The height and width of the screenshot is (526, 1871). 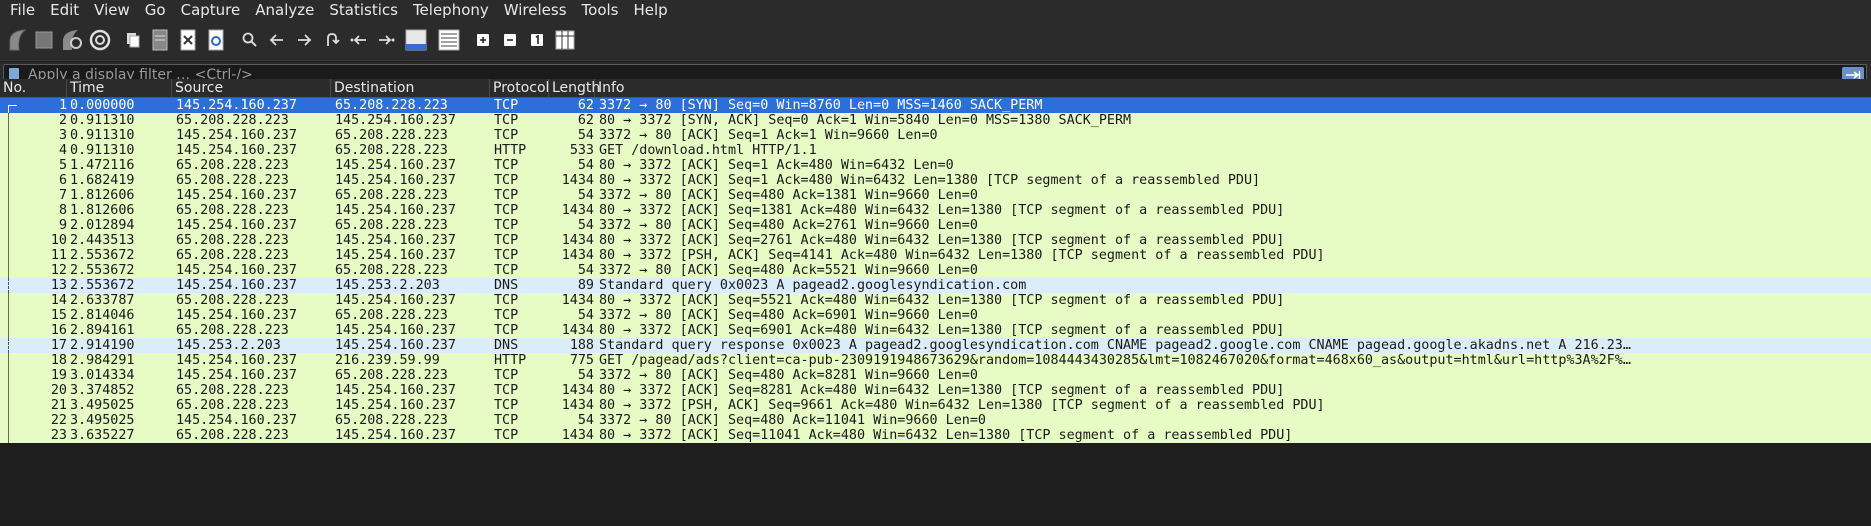 What do you see at coordinates (362, 10) in the screenshot?
I see `menu-statistics: Statistics` at bounding box center [362, 10].